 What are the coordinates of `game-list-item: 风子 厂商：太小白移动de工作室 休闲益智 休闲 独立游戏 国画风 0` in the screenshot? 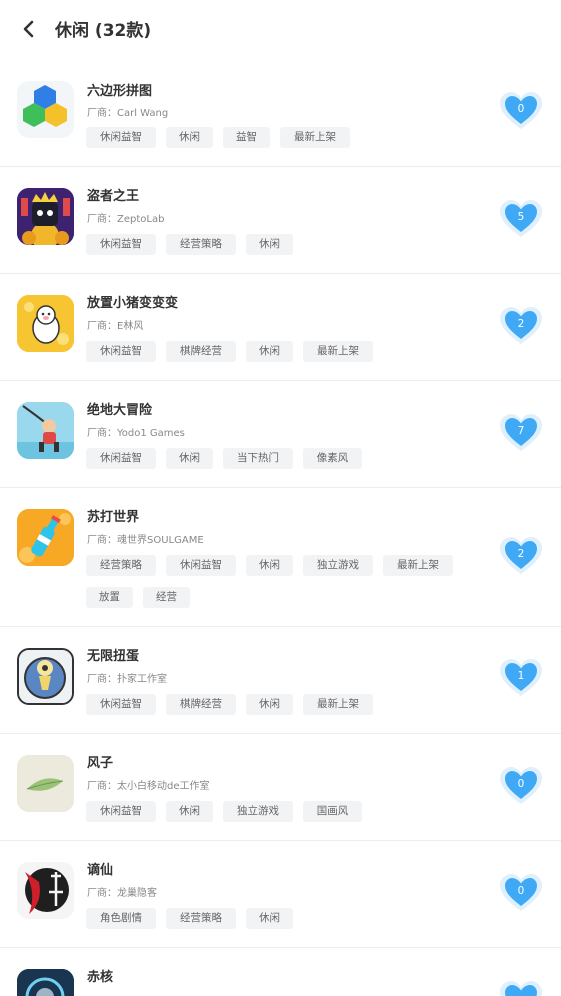 It's located at (280, 787).